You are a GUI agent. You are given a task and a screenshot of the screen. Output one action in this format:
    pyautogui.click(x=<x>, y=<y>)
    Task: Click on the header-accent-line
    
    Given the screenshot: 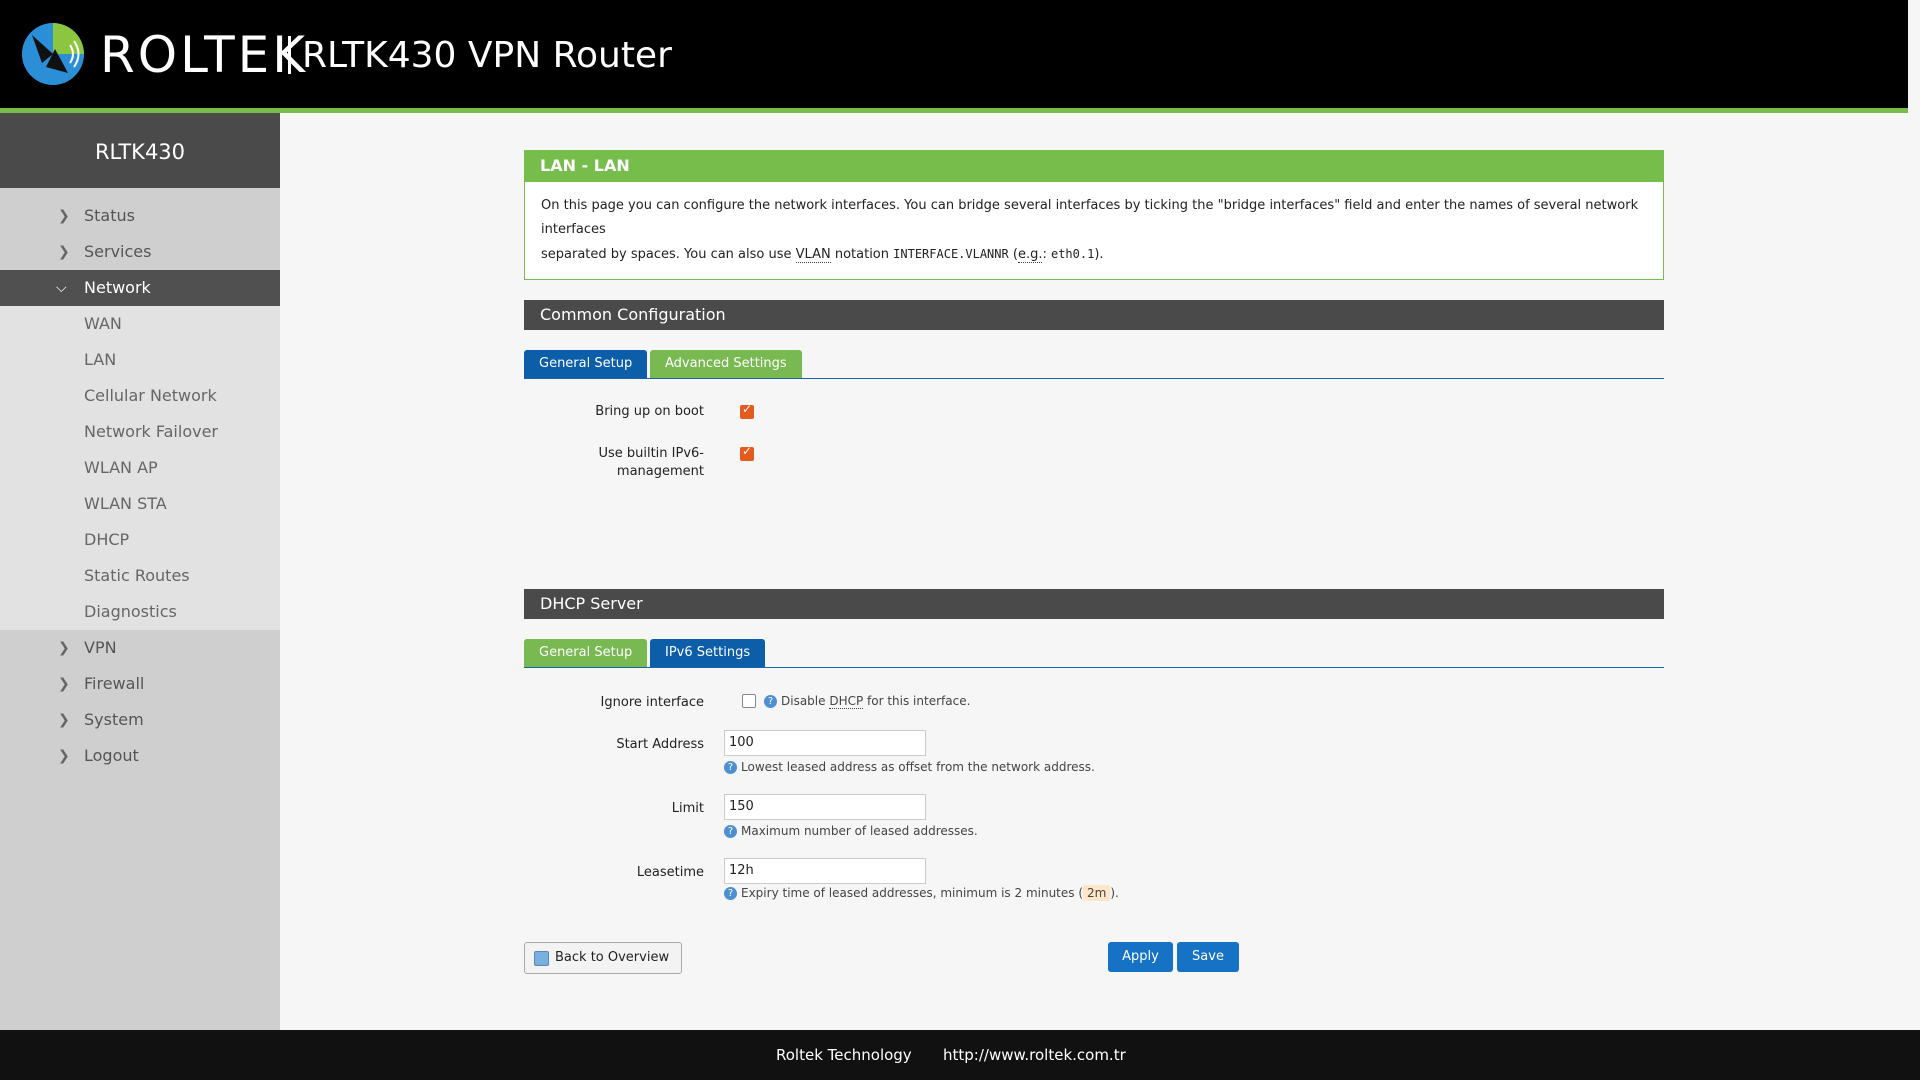 What is the action you would take?
    pyautogui.click(x=954, y=110)
    